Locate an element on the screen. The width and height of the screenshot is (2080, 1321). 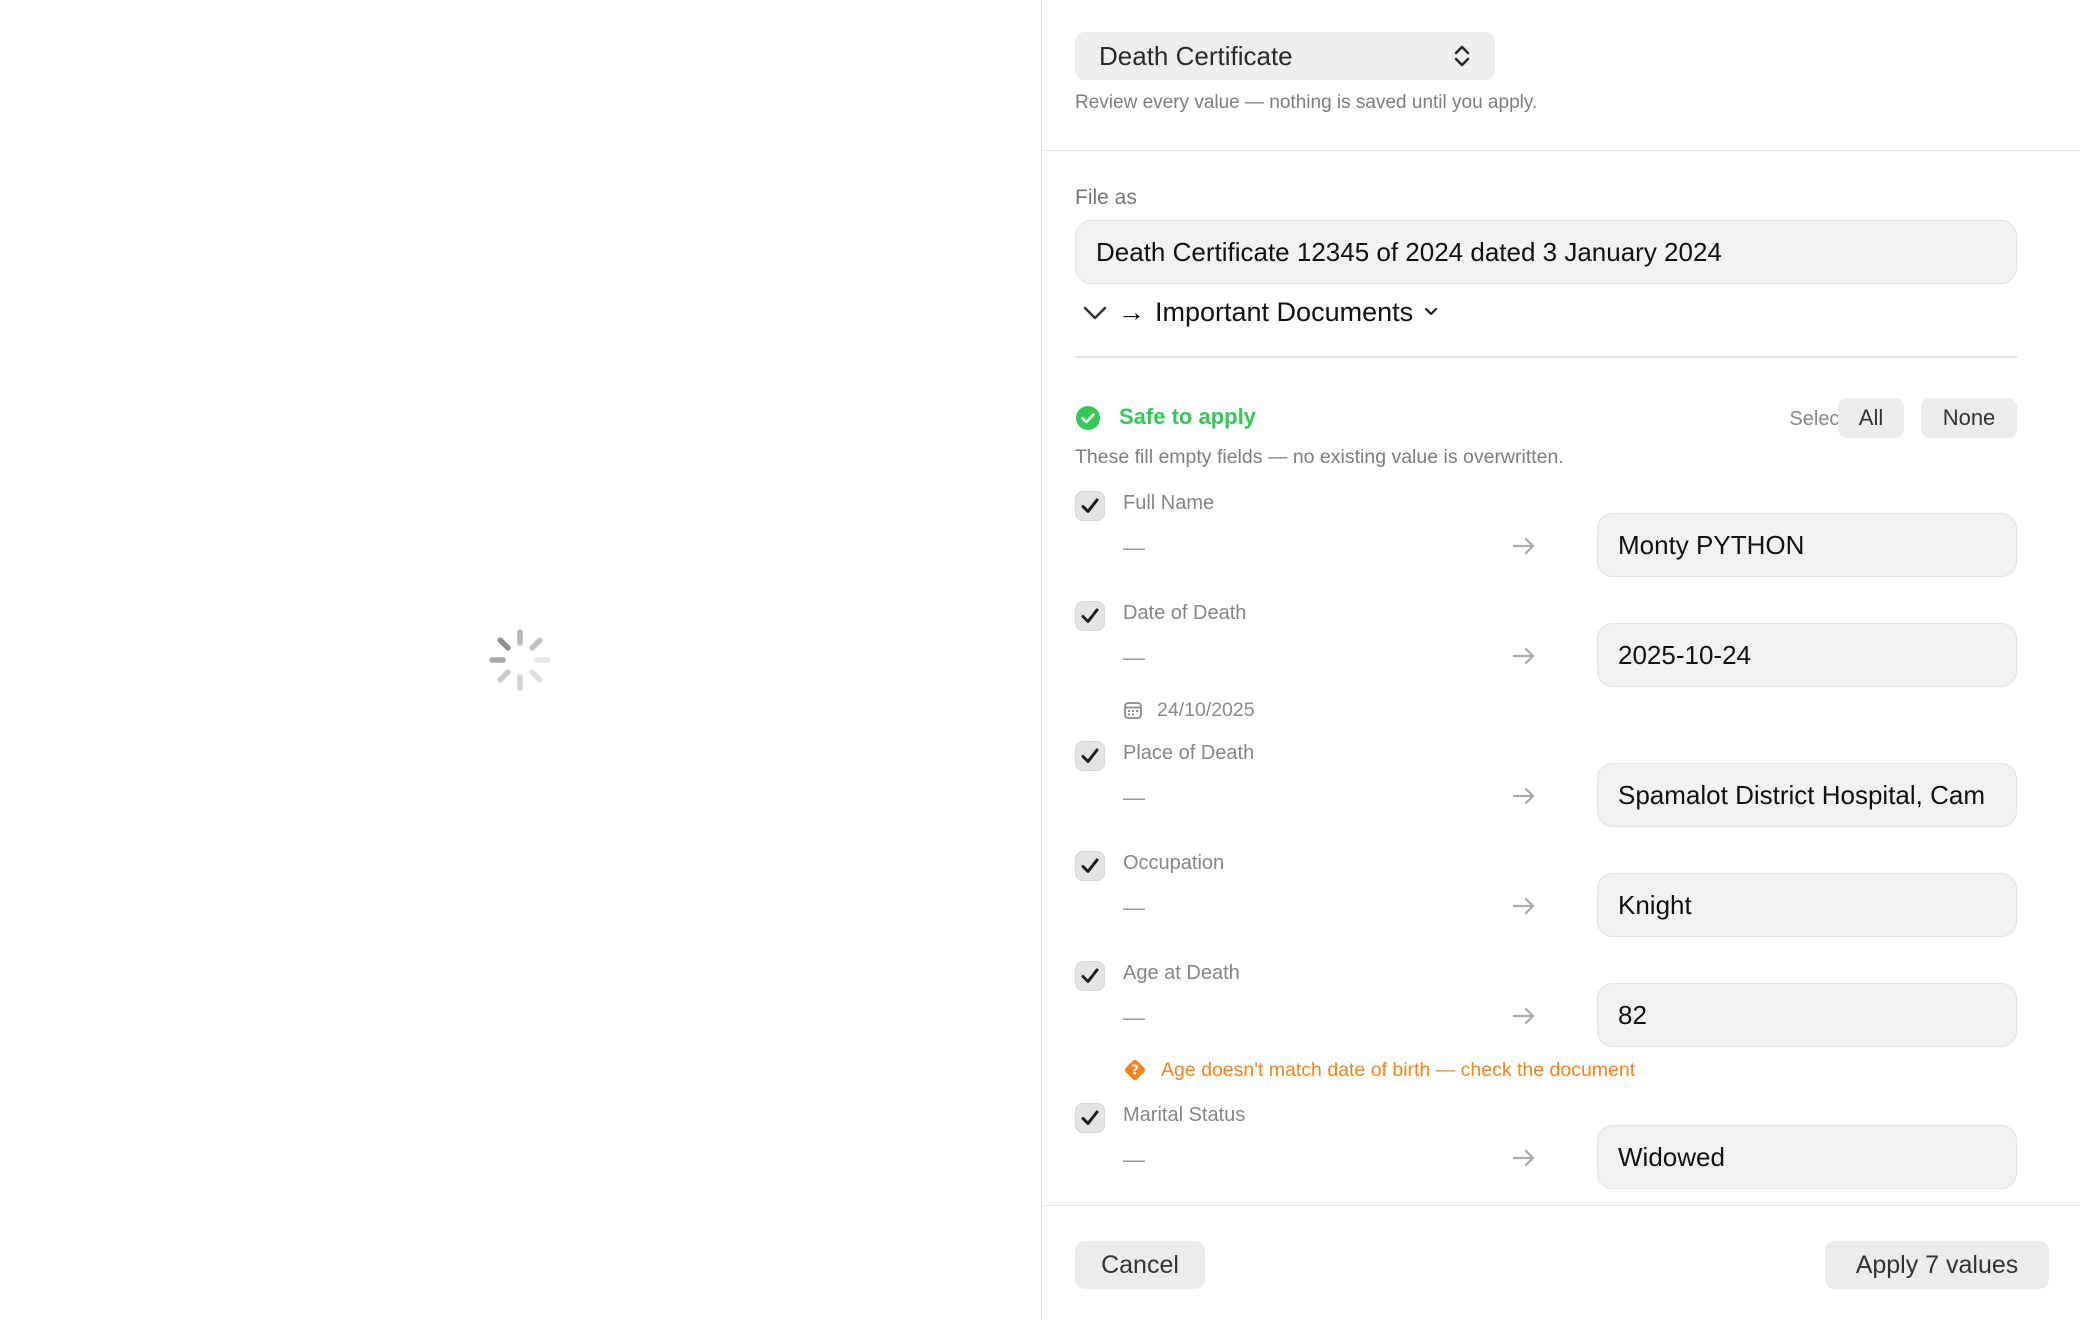
field-new-value-input: 2025-10-24 is located at coordinates (1807, 655).